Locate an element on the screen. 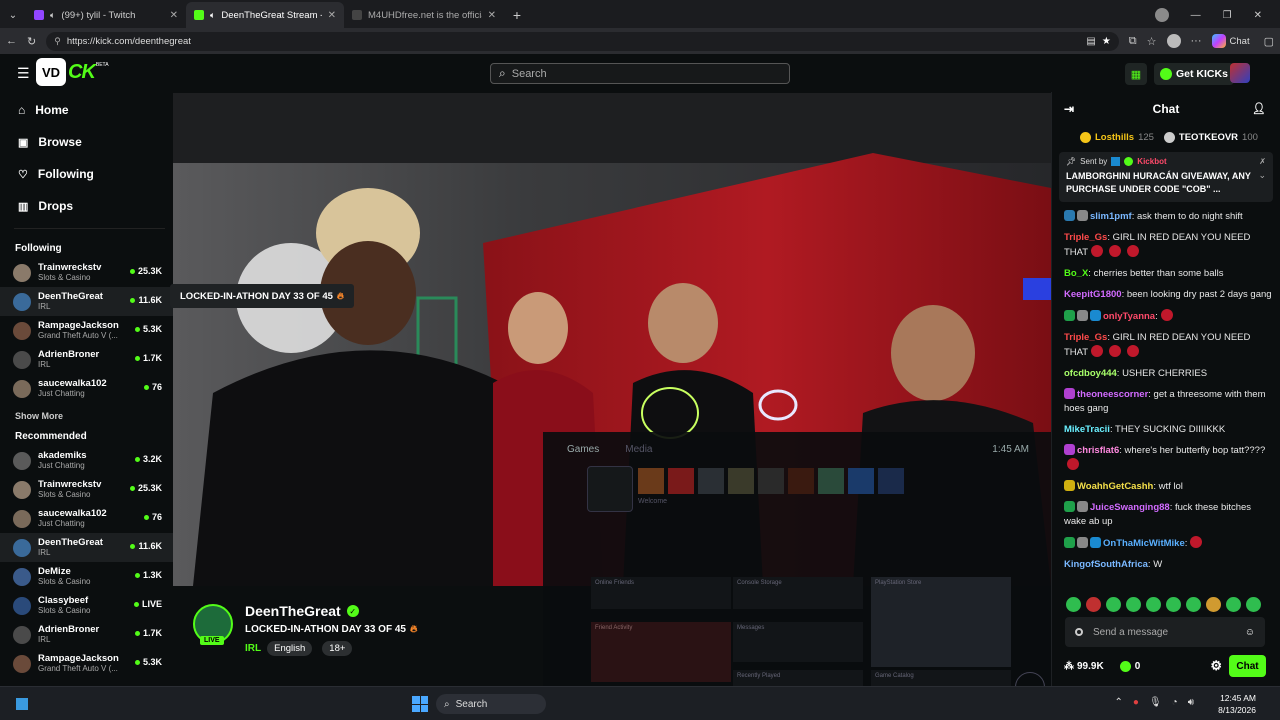 This screenshot has height=720, width=1280. chat-username: theoneescorner is located at coordinates (1112, 394).